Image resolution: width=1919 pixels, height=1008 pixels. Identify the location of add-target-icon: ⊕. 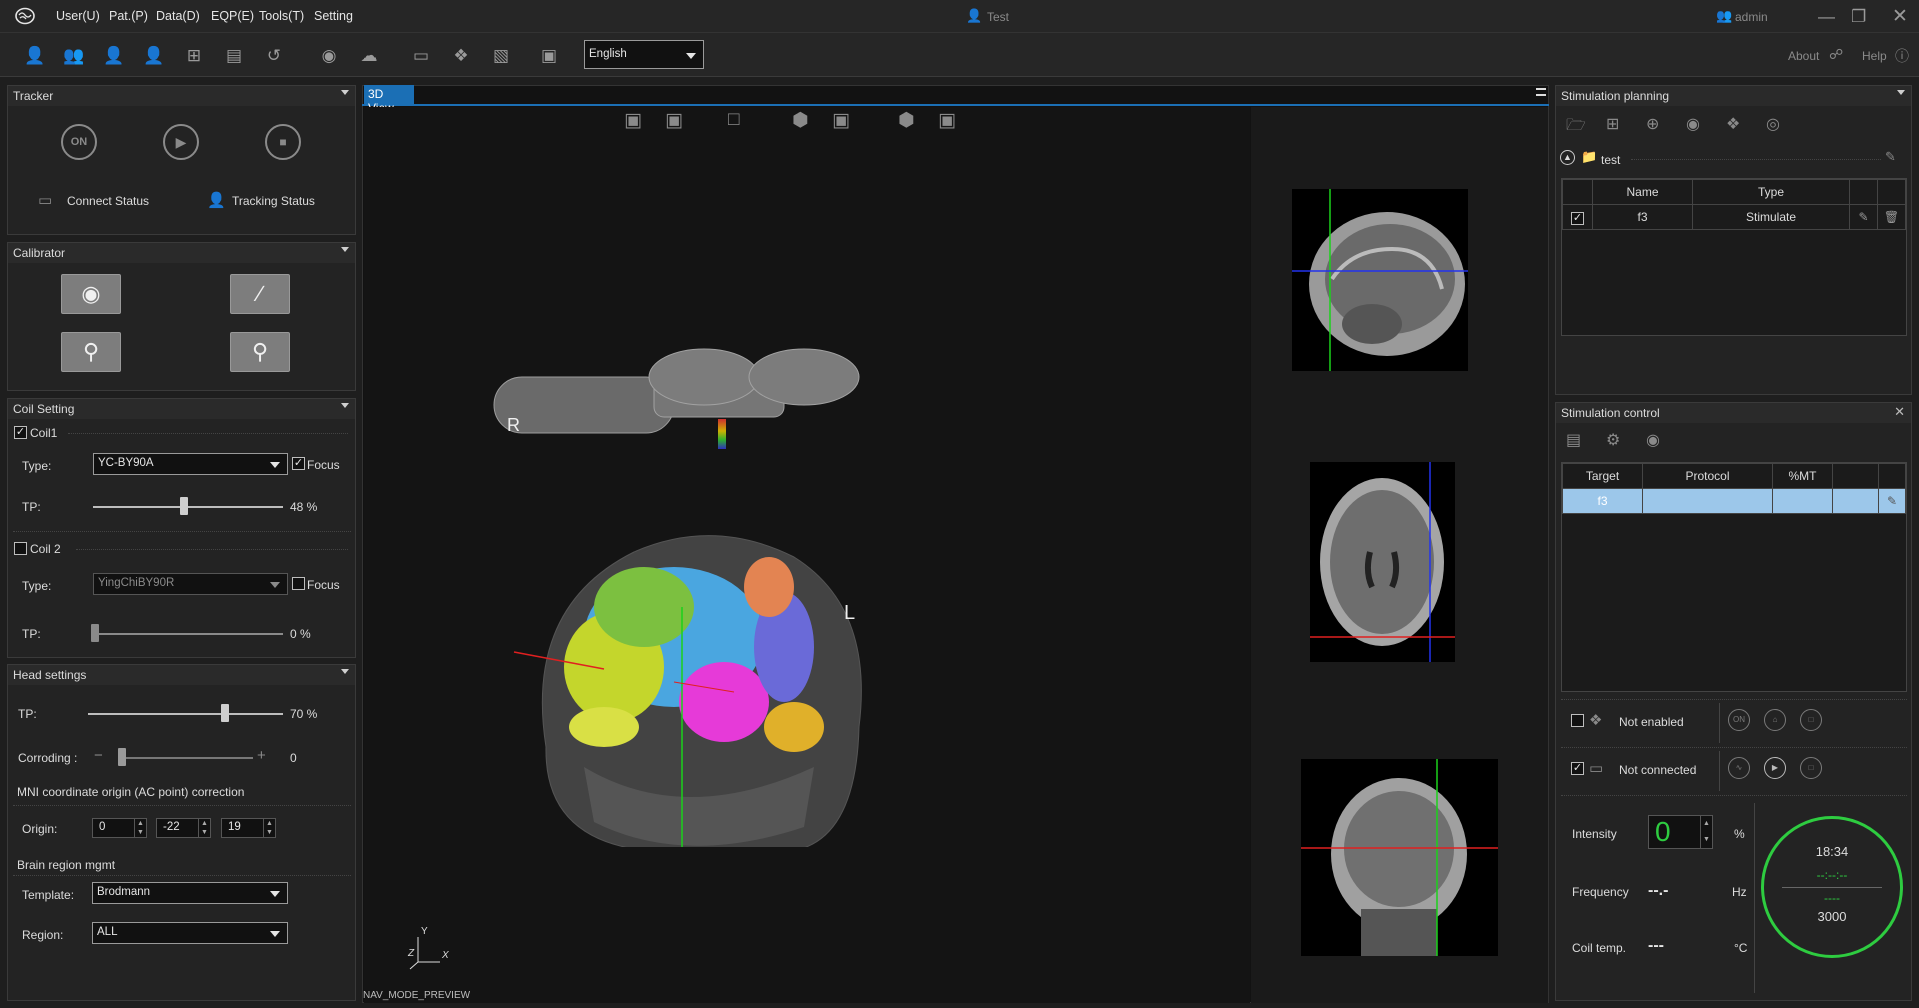
(1652, 124).